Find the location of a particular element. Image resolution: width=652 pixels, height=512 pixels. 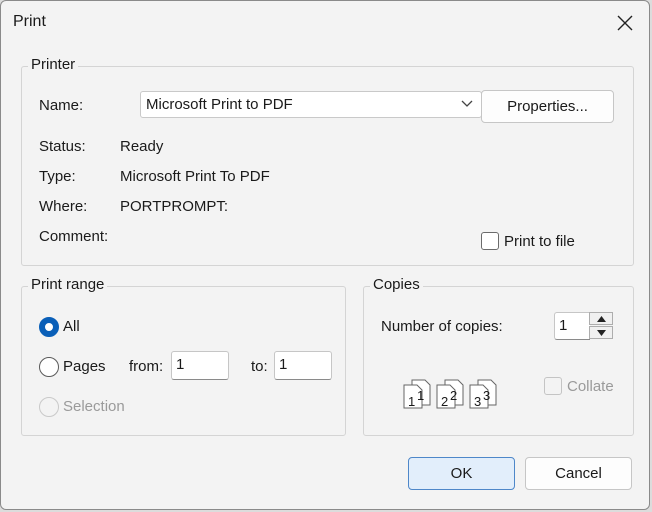

collate-page-1b: 1 is located at coordinates (420, 395).